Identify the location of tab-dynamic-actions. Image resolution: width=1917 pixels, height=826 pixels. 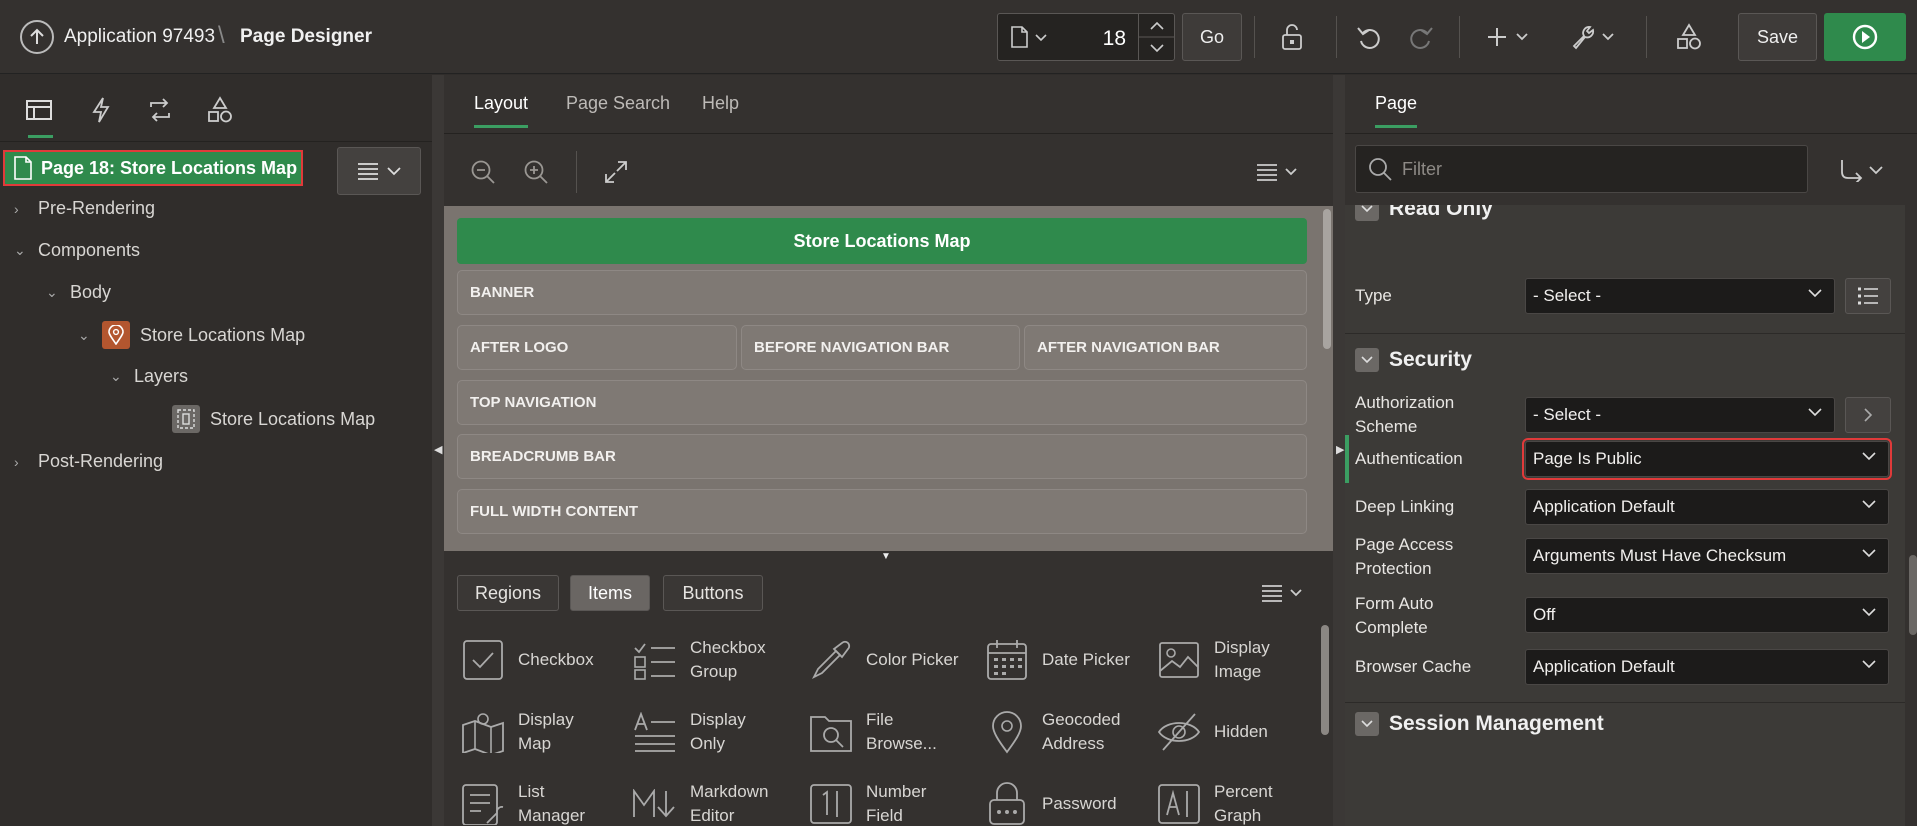
(101, 110).